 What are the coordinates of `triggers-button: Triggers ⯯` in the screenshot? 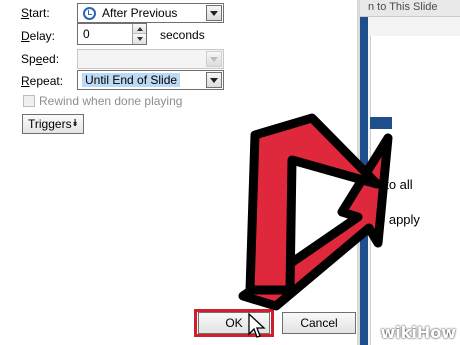 It's located at (53, 124).